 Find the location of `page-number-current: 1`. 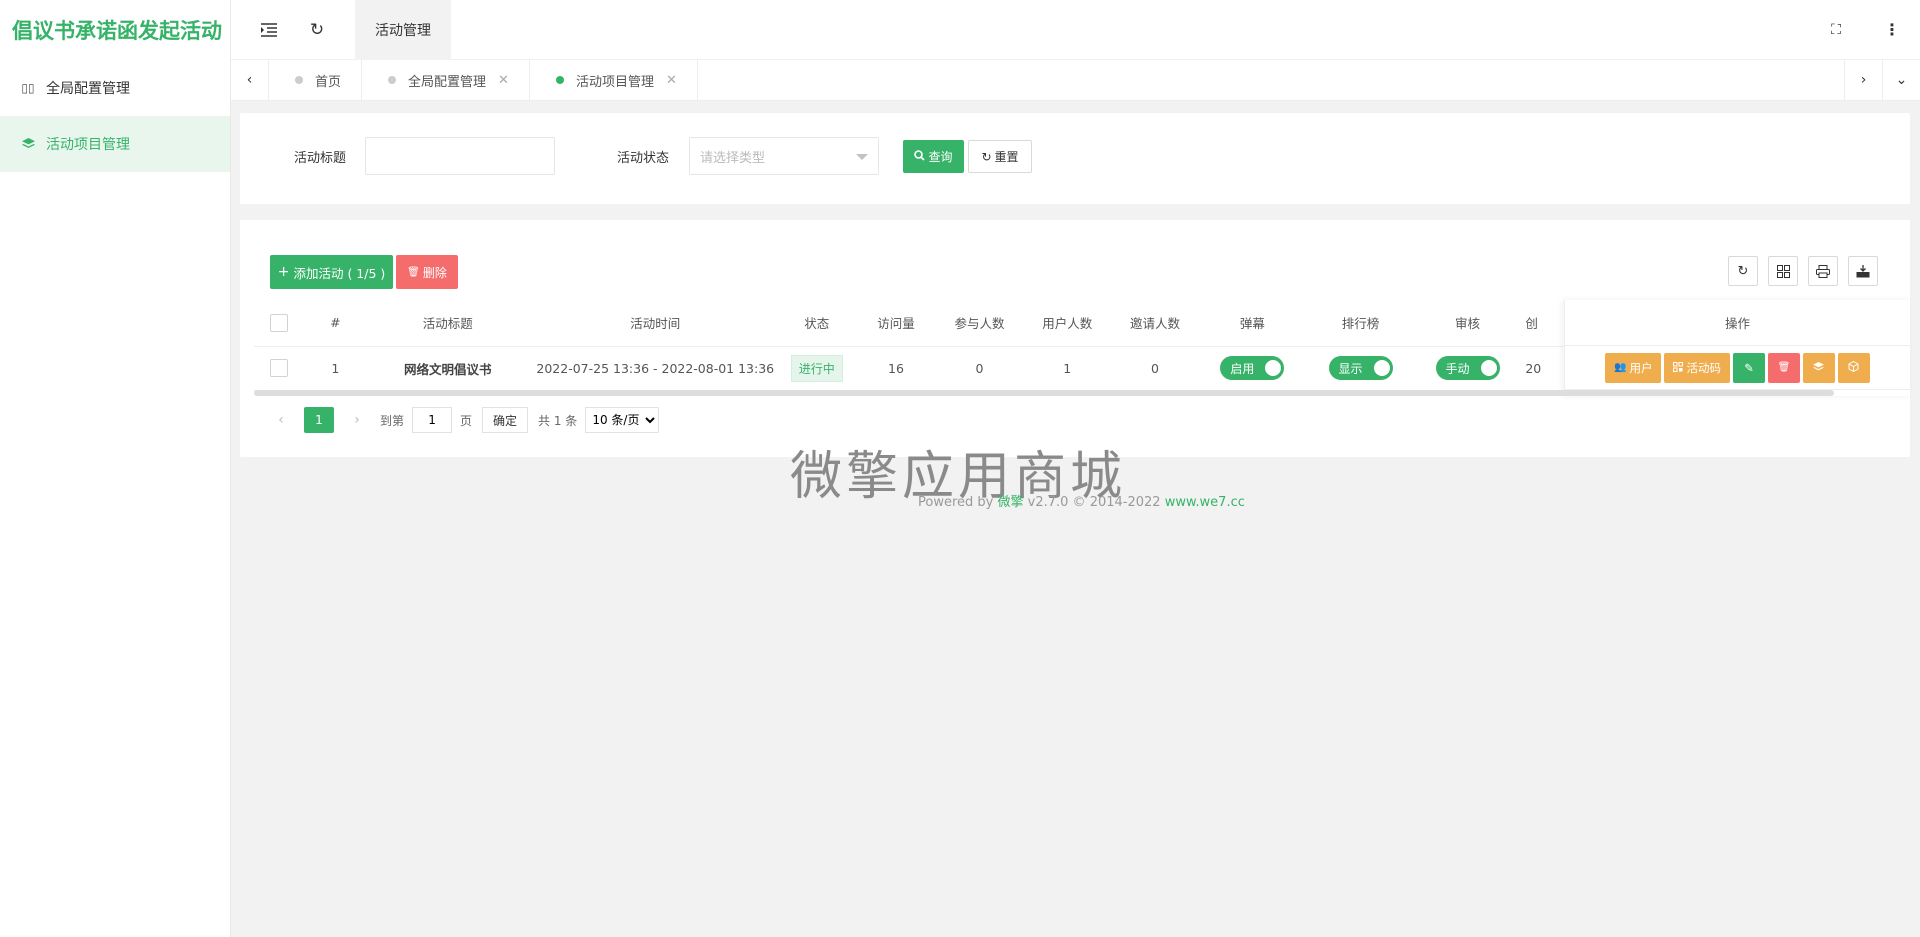

page-number-current: 1 is located at coordinates (319, 420).